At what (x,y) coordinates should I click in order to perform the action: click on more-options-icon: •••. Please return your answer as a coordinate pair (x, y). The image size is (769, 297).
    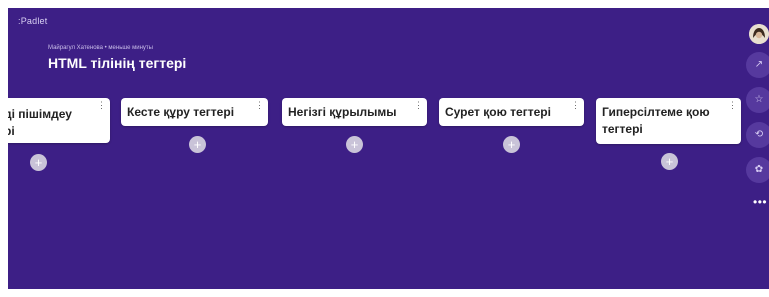
    Looking at the image, I should click on (760, 202).